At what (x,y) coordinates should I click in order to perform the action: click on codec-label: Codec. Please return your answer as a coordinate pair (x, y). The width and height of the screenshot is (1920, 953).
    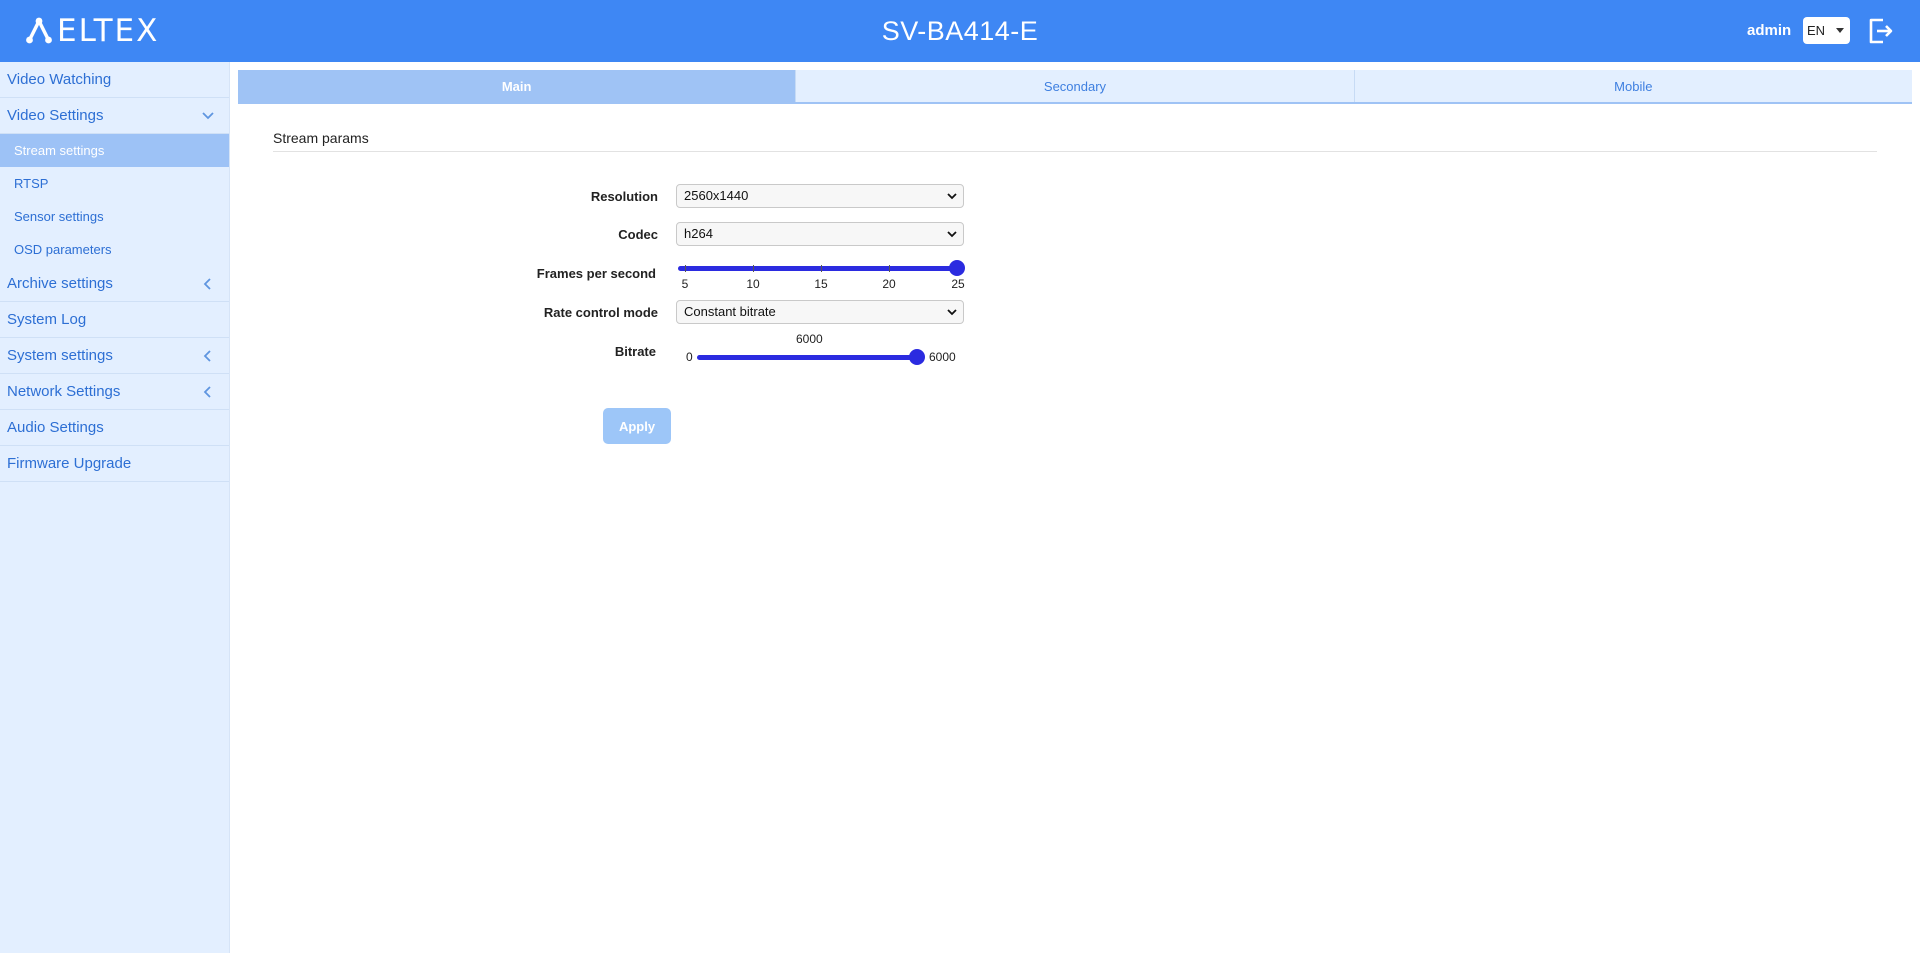
    Looking at the image, I should click on (638, 234).